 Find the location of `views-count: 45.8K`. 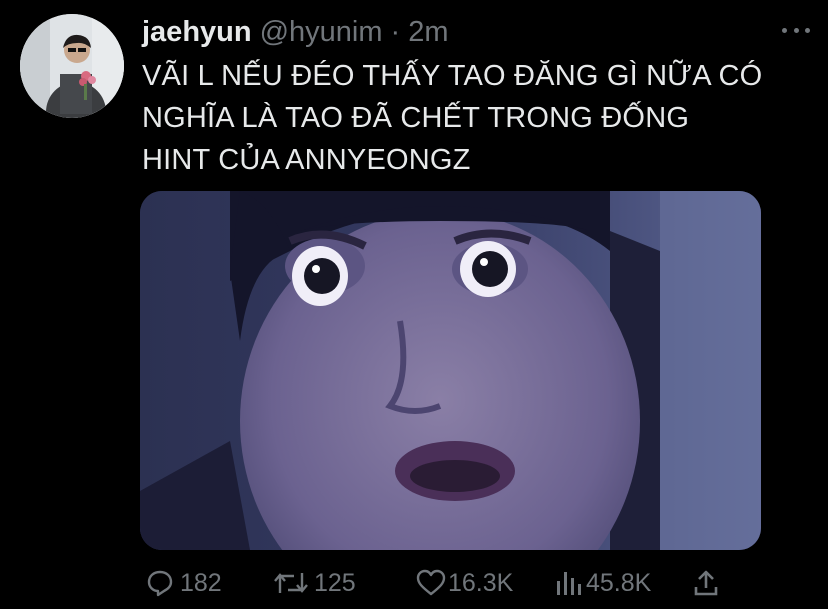

views-count: 45.8K is located at coordinates (619, 582).